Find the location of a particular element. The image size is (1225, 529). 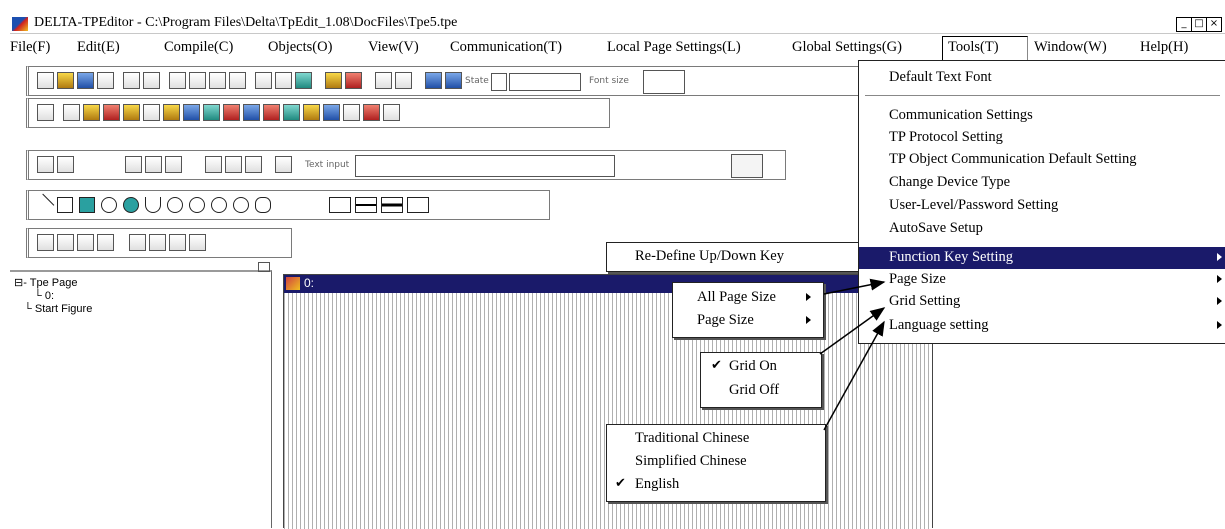

macro-object-icon is located at coordinates (351, 112).